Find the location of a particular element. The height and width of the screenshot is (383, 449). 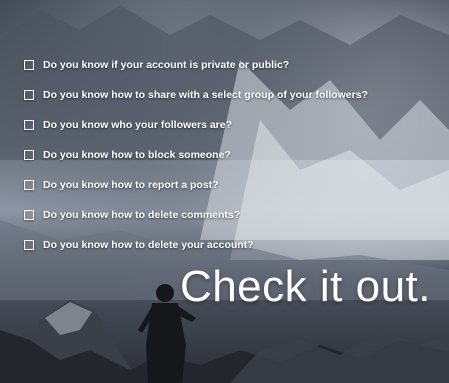

checklist-item: Do you know how to delete your account? is located at coordinates (196, 245).